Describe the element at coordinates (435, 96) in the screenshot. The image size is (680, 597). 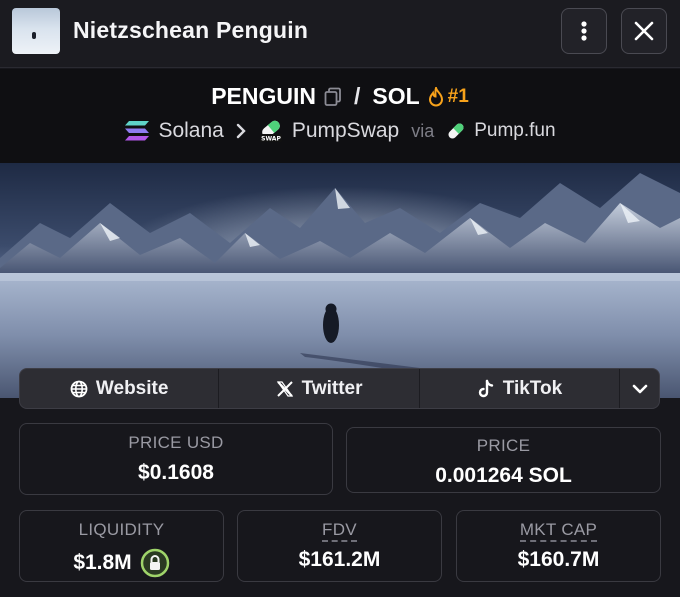
I see `flame-icon` at that location.